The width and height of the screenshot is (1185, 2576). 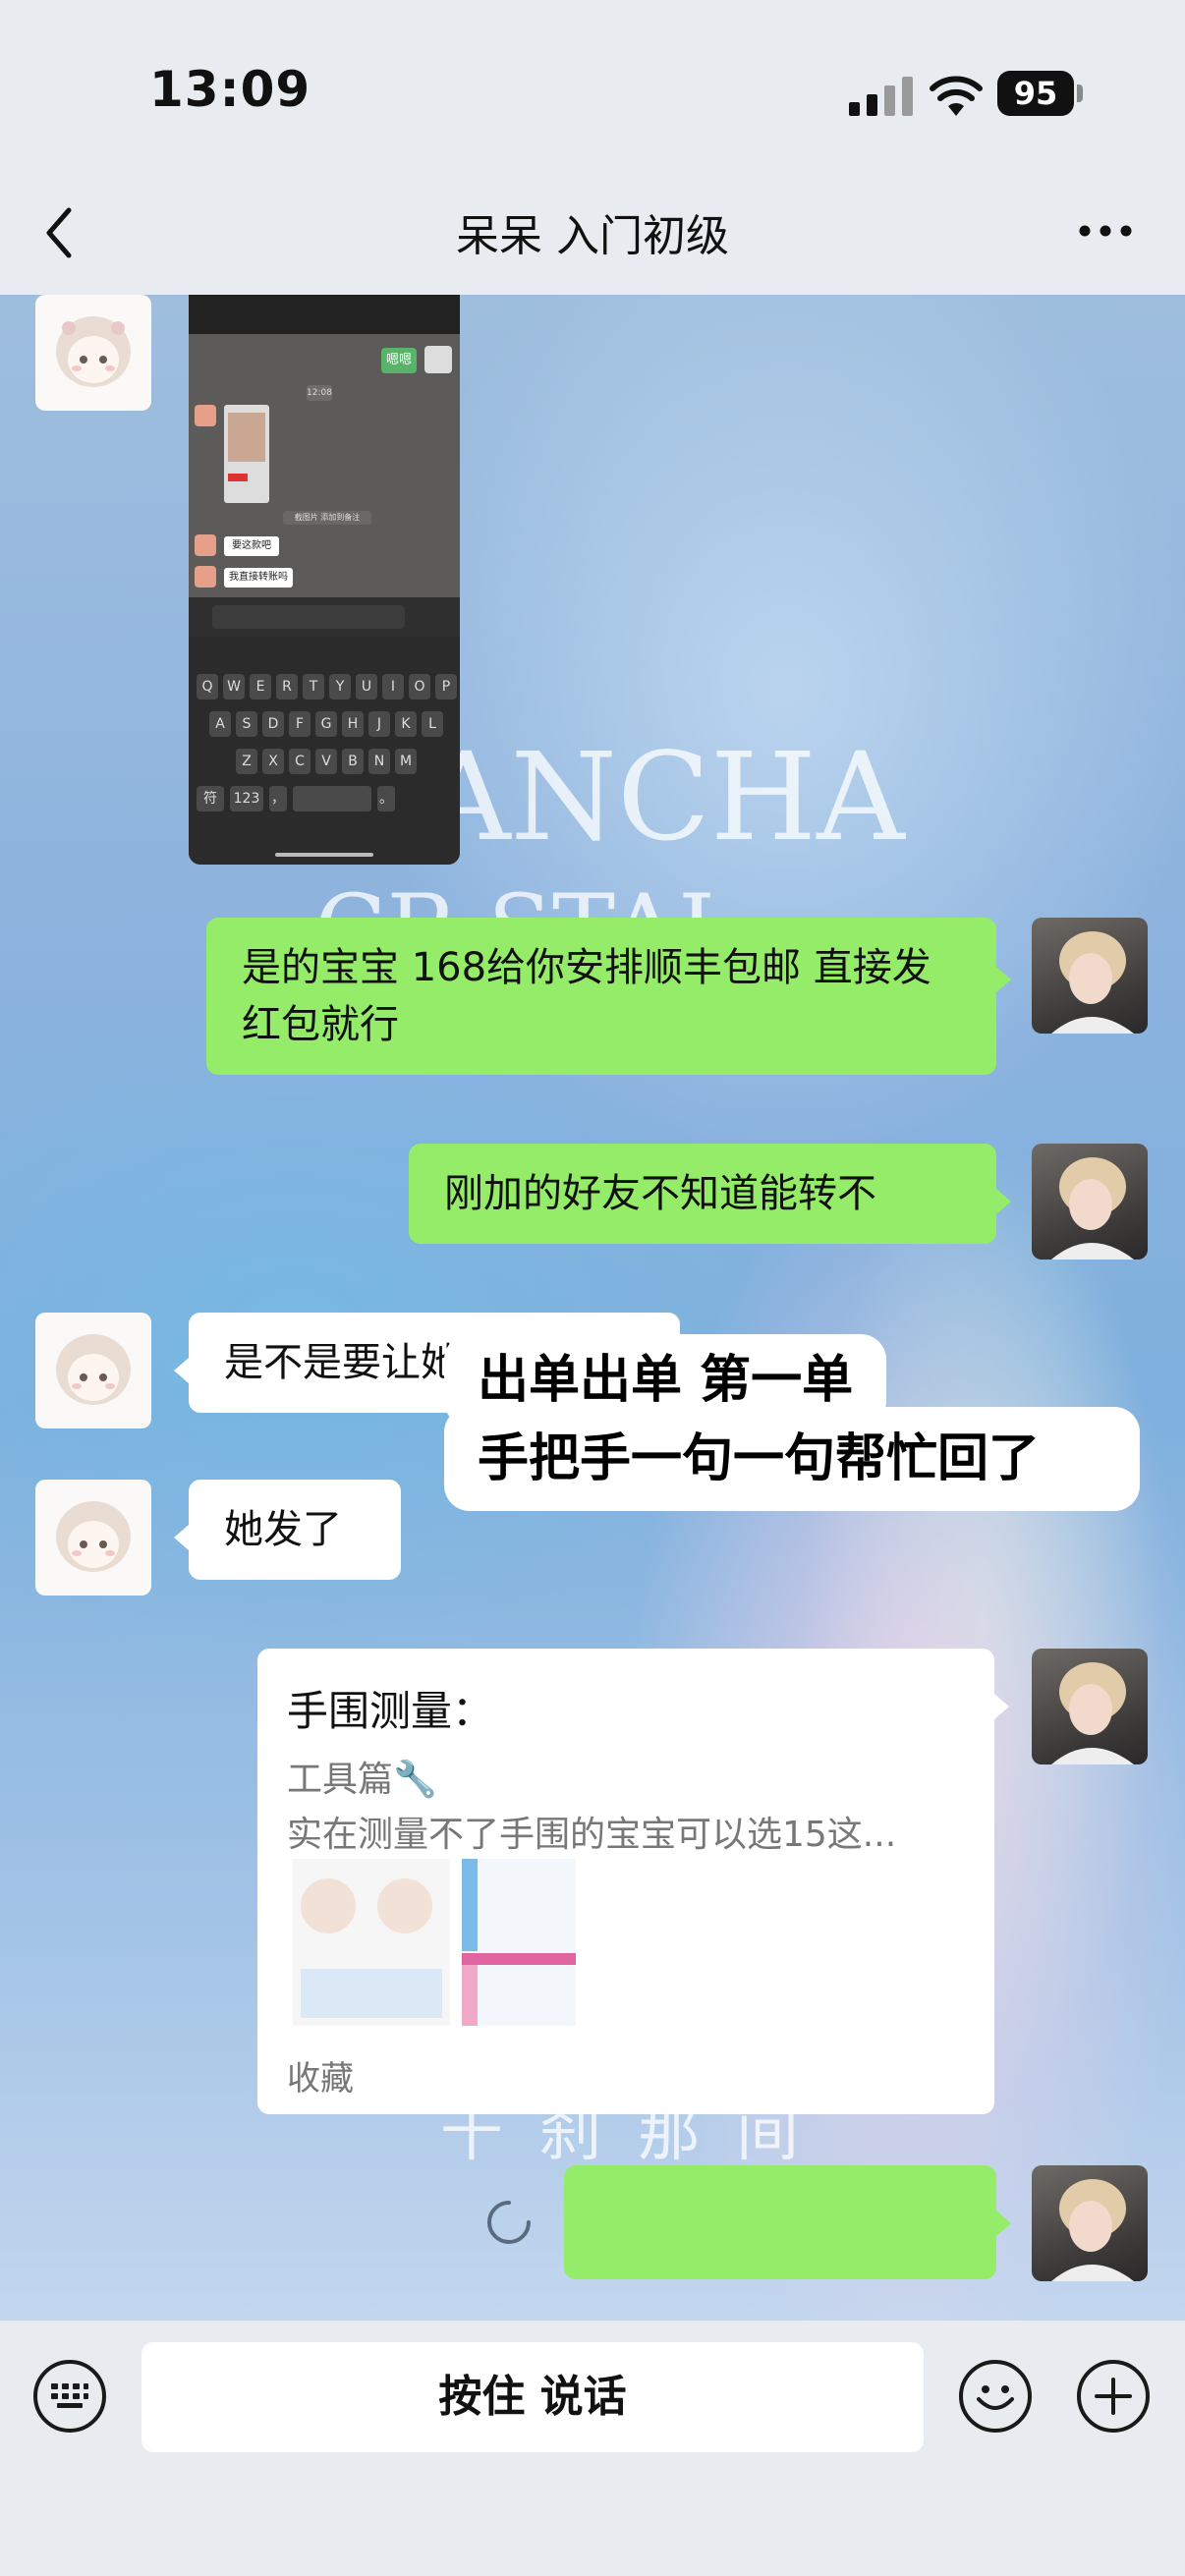 What do you see at coordinates (391, 1711) in the screenshot?
I see `card-title: 手围测量：` at bounding box center [391, 1711].